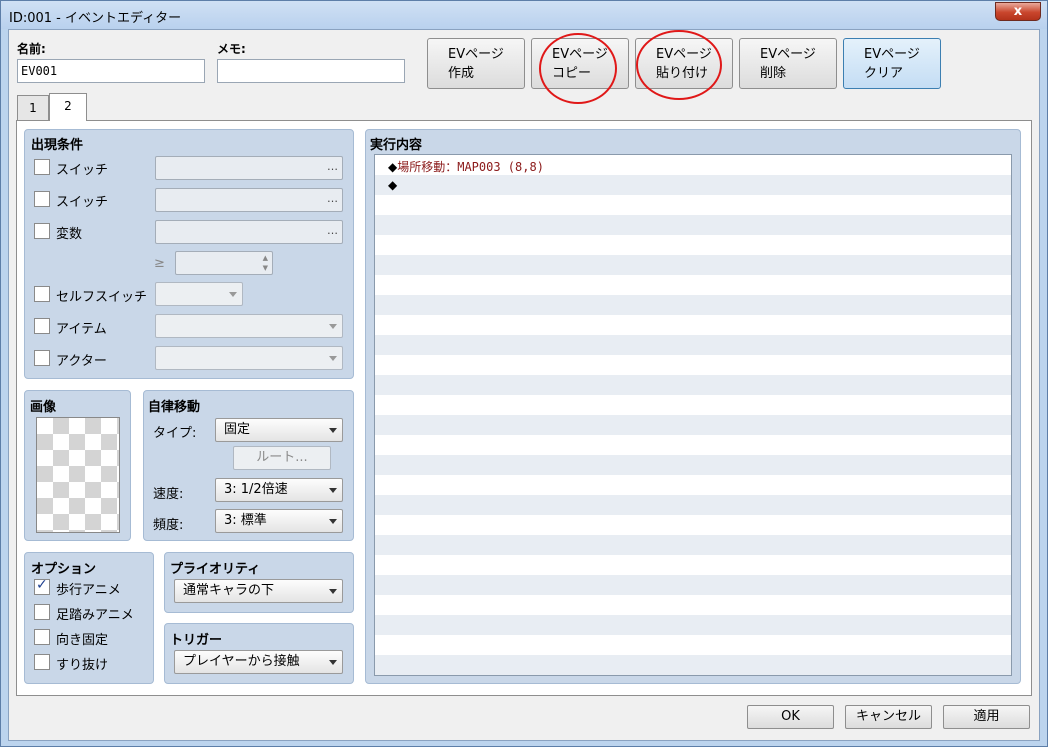  I want to click on variable-label: 変数, so click(69, 234).